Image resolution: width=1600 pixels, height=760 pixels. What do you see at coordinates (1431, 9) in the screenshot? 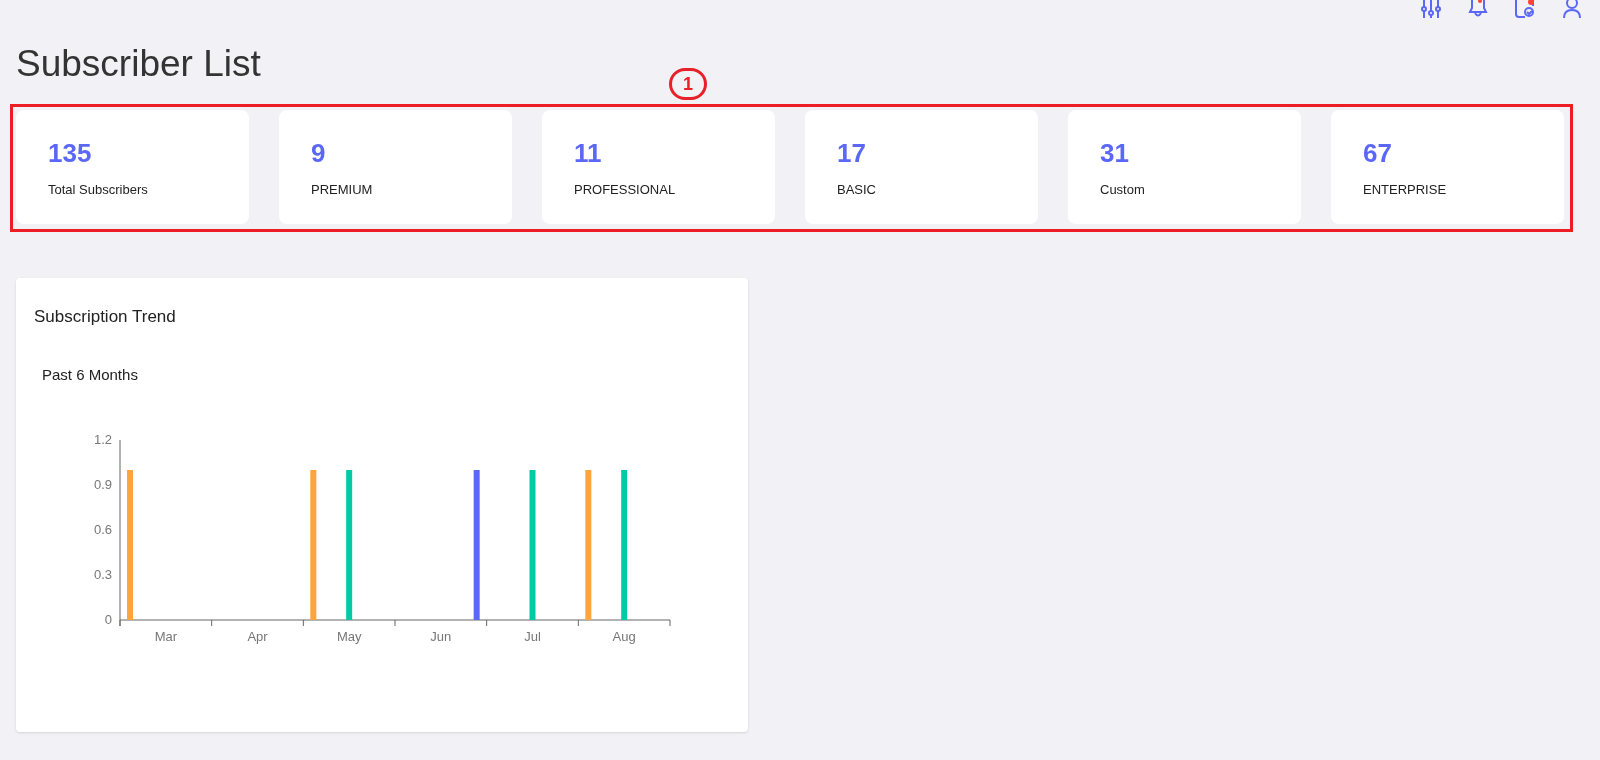
I see `sliders-icon` at bounding box center [1431, 9].